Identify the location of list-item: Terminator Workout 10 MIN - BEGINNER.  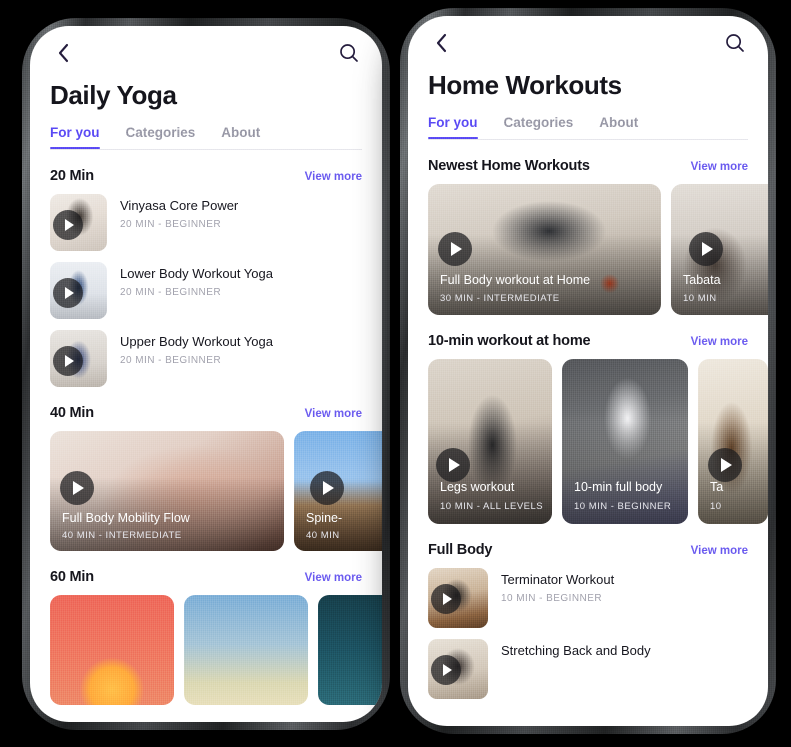
(588, 598).